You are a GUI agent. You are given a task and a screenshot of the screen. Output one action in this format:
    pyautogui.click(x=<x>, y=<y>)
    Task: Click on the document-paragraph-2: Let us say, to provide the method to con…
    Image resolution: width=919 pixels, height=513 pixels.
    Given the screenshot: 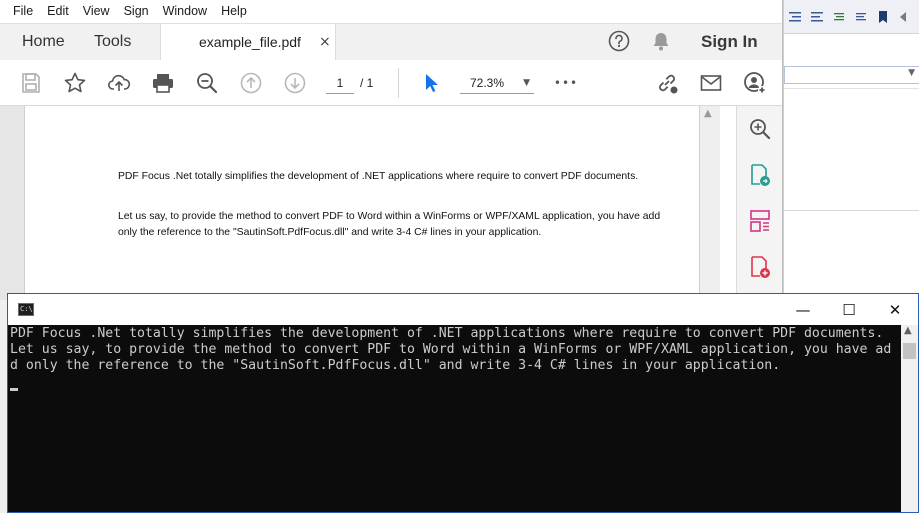 What is the action you would take?
    pyautogui.click(x=389, y=224)
    